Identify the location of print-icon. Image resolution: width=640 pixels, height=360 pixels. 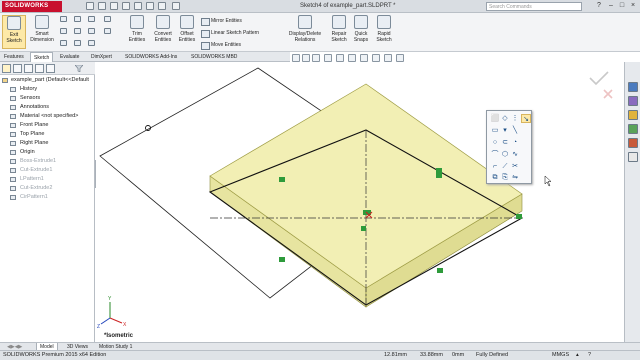
(126, 6).